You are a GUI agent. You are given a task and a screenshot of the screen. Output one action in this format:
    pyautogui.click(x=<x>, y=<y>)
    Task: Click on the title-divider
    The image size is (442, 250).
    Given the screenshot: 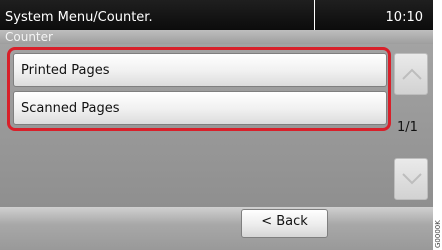 What is the action you would take?
    pyautogui.click(x=314, y=15)
    